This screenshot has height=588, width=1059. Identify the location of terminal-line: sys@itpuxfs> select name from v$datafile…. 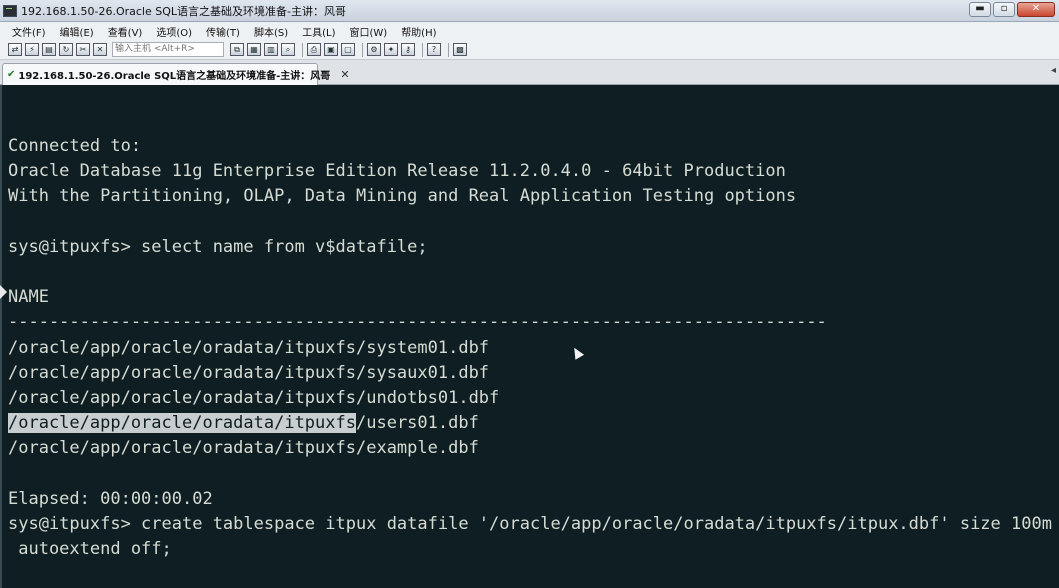
(218, 247).